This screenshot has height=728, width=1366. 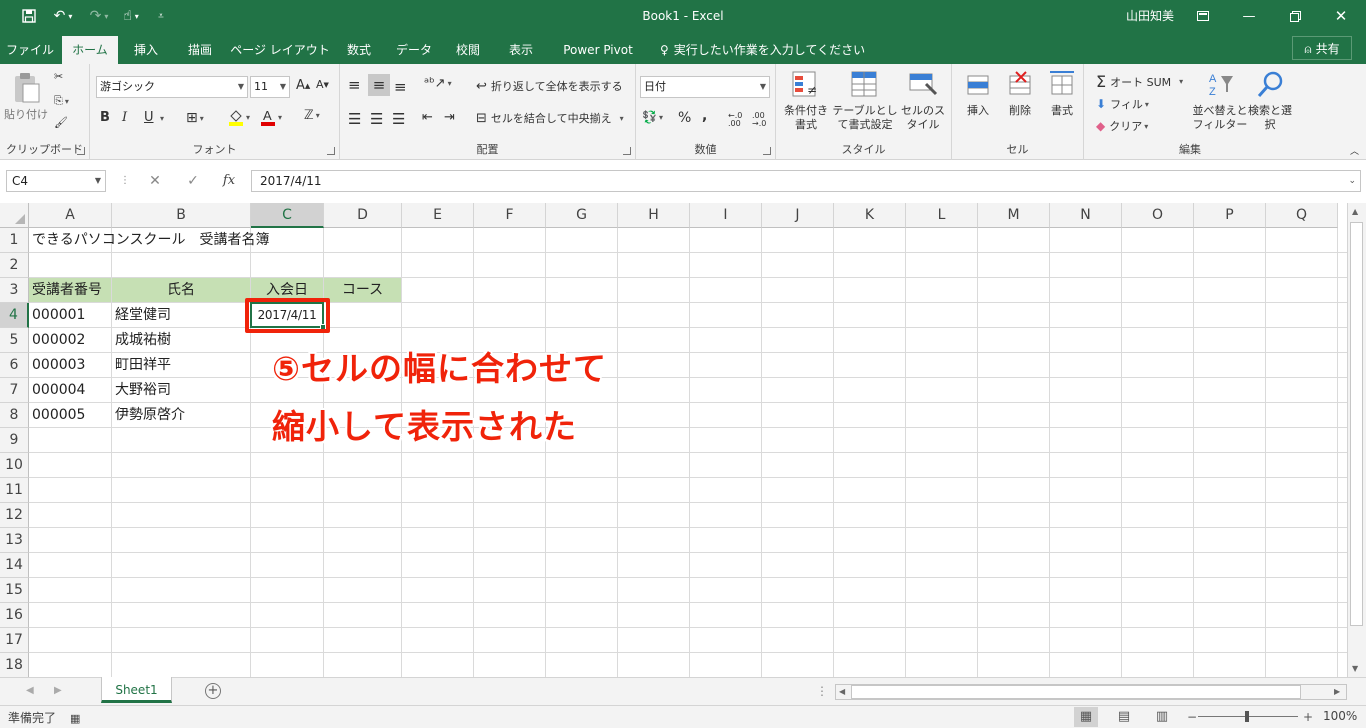 I want to click on row-header-10: 10, so click(x=14, y=465).